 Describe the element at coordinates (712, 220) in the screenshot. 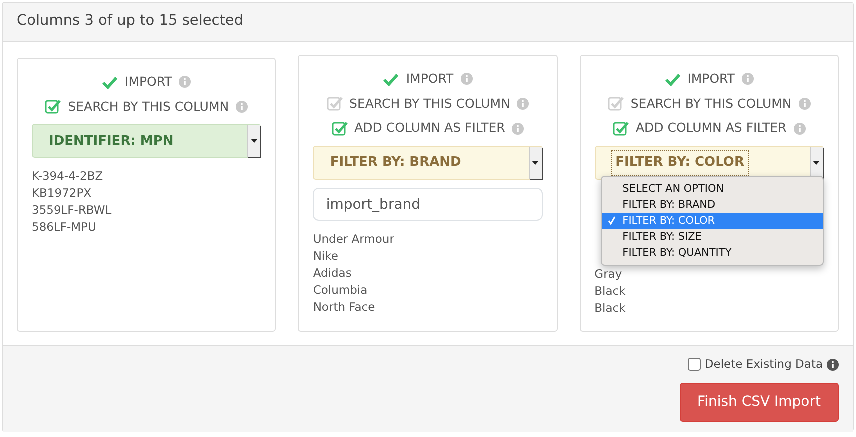

I see `menu-option: FILTER BY: COLOR` at that location.